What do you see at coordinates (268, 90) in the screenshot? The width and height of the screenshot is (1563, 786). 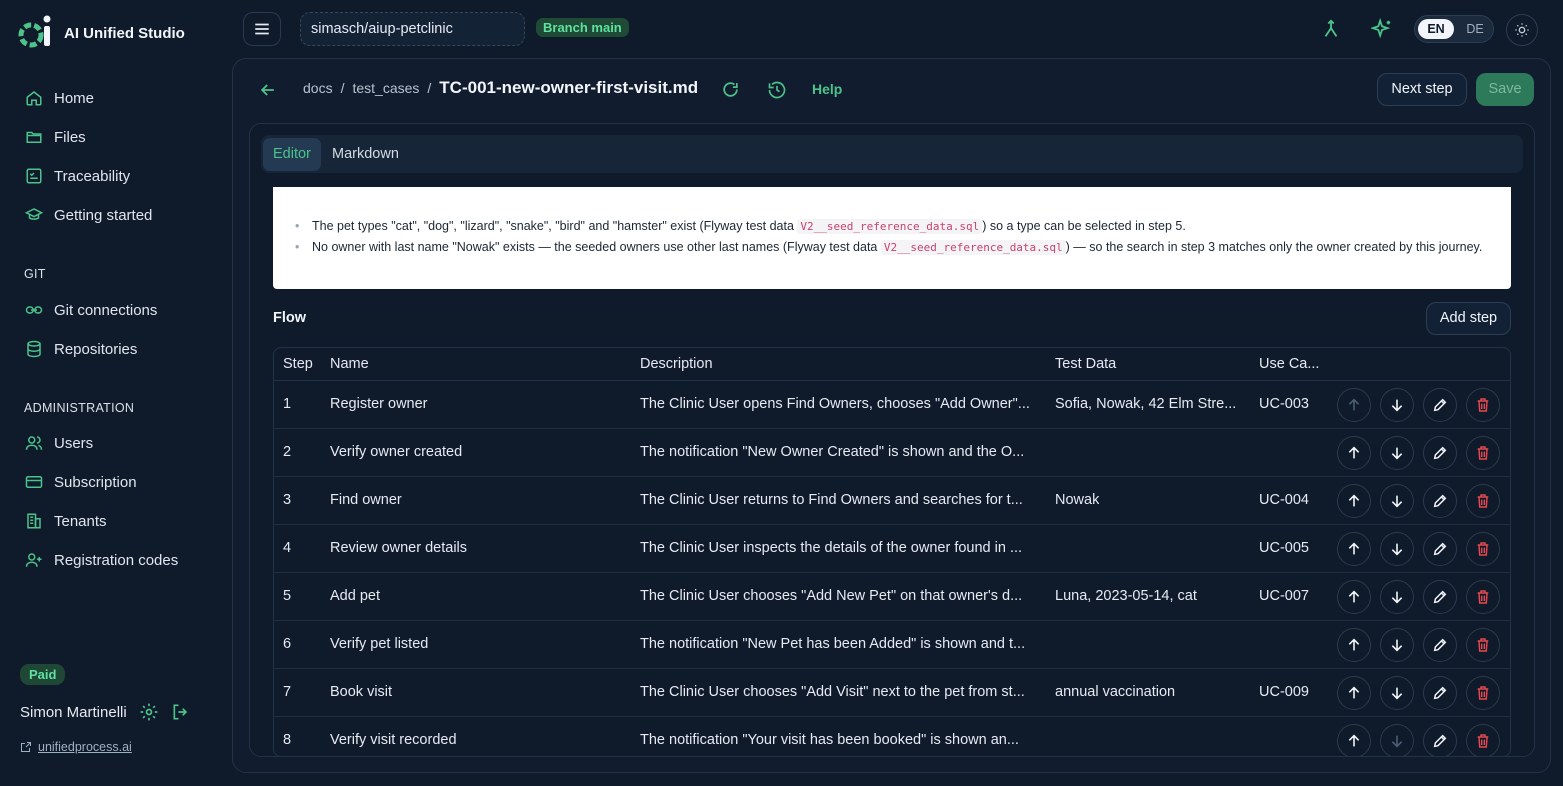 I see `back-arrow-icon` at bounding box center [268, 90].